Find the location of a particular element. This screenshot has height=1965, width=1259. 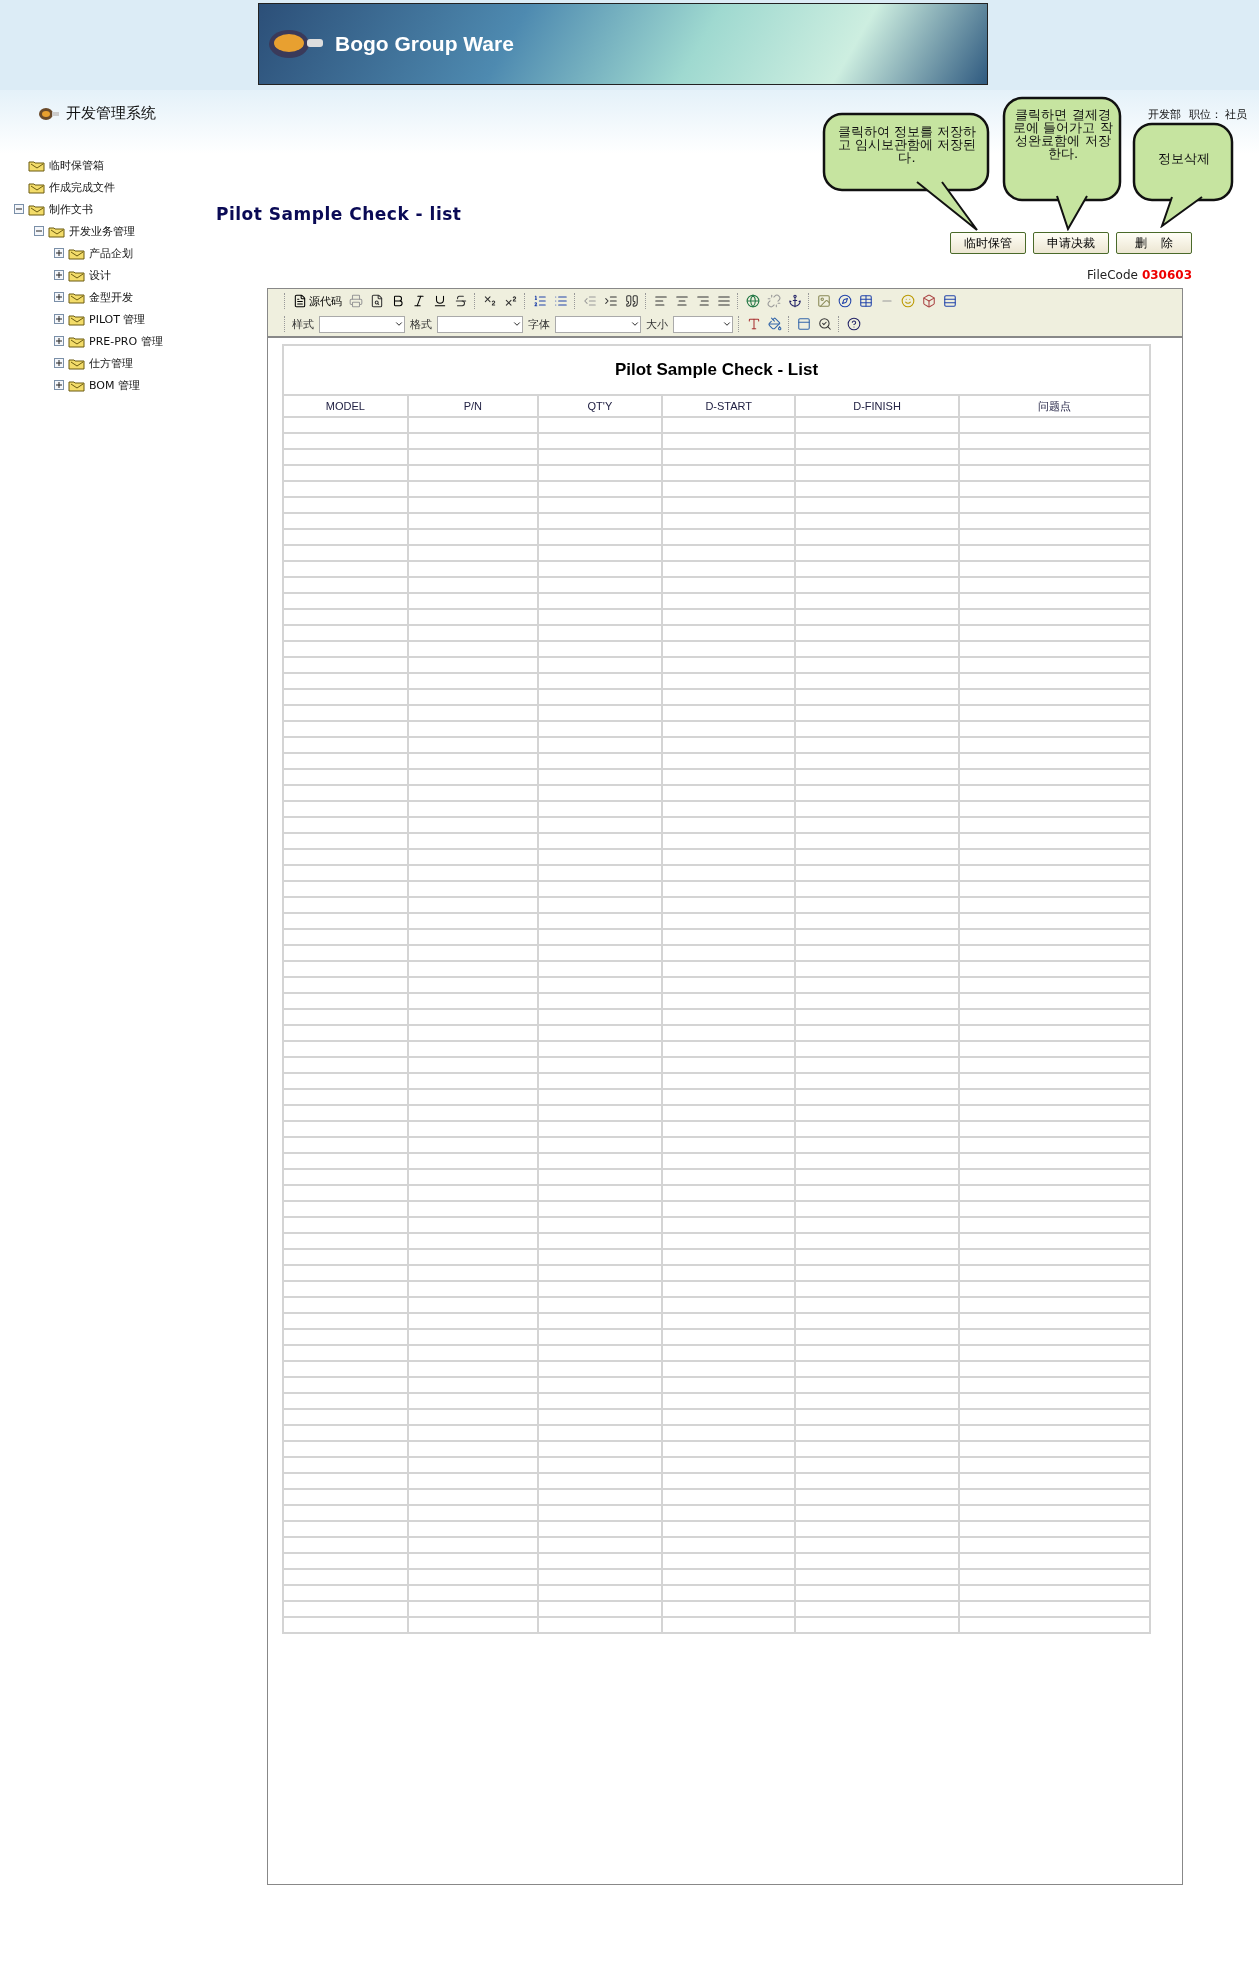

action-button: 申请决裁 is located at coordinates (1071, 243).